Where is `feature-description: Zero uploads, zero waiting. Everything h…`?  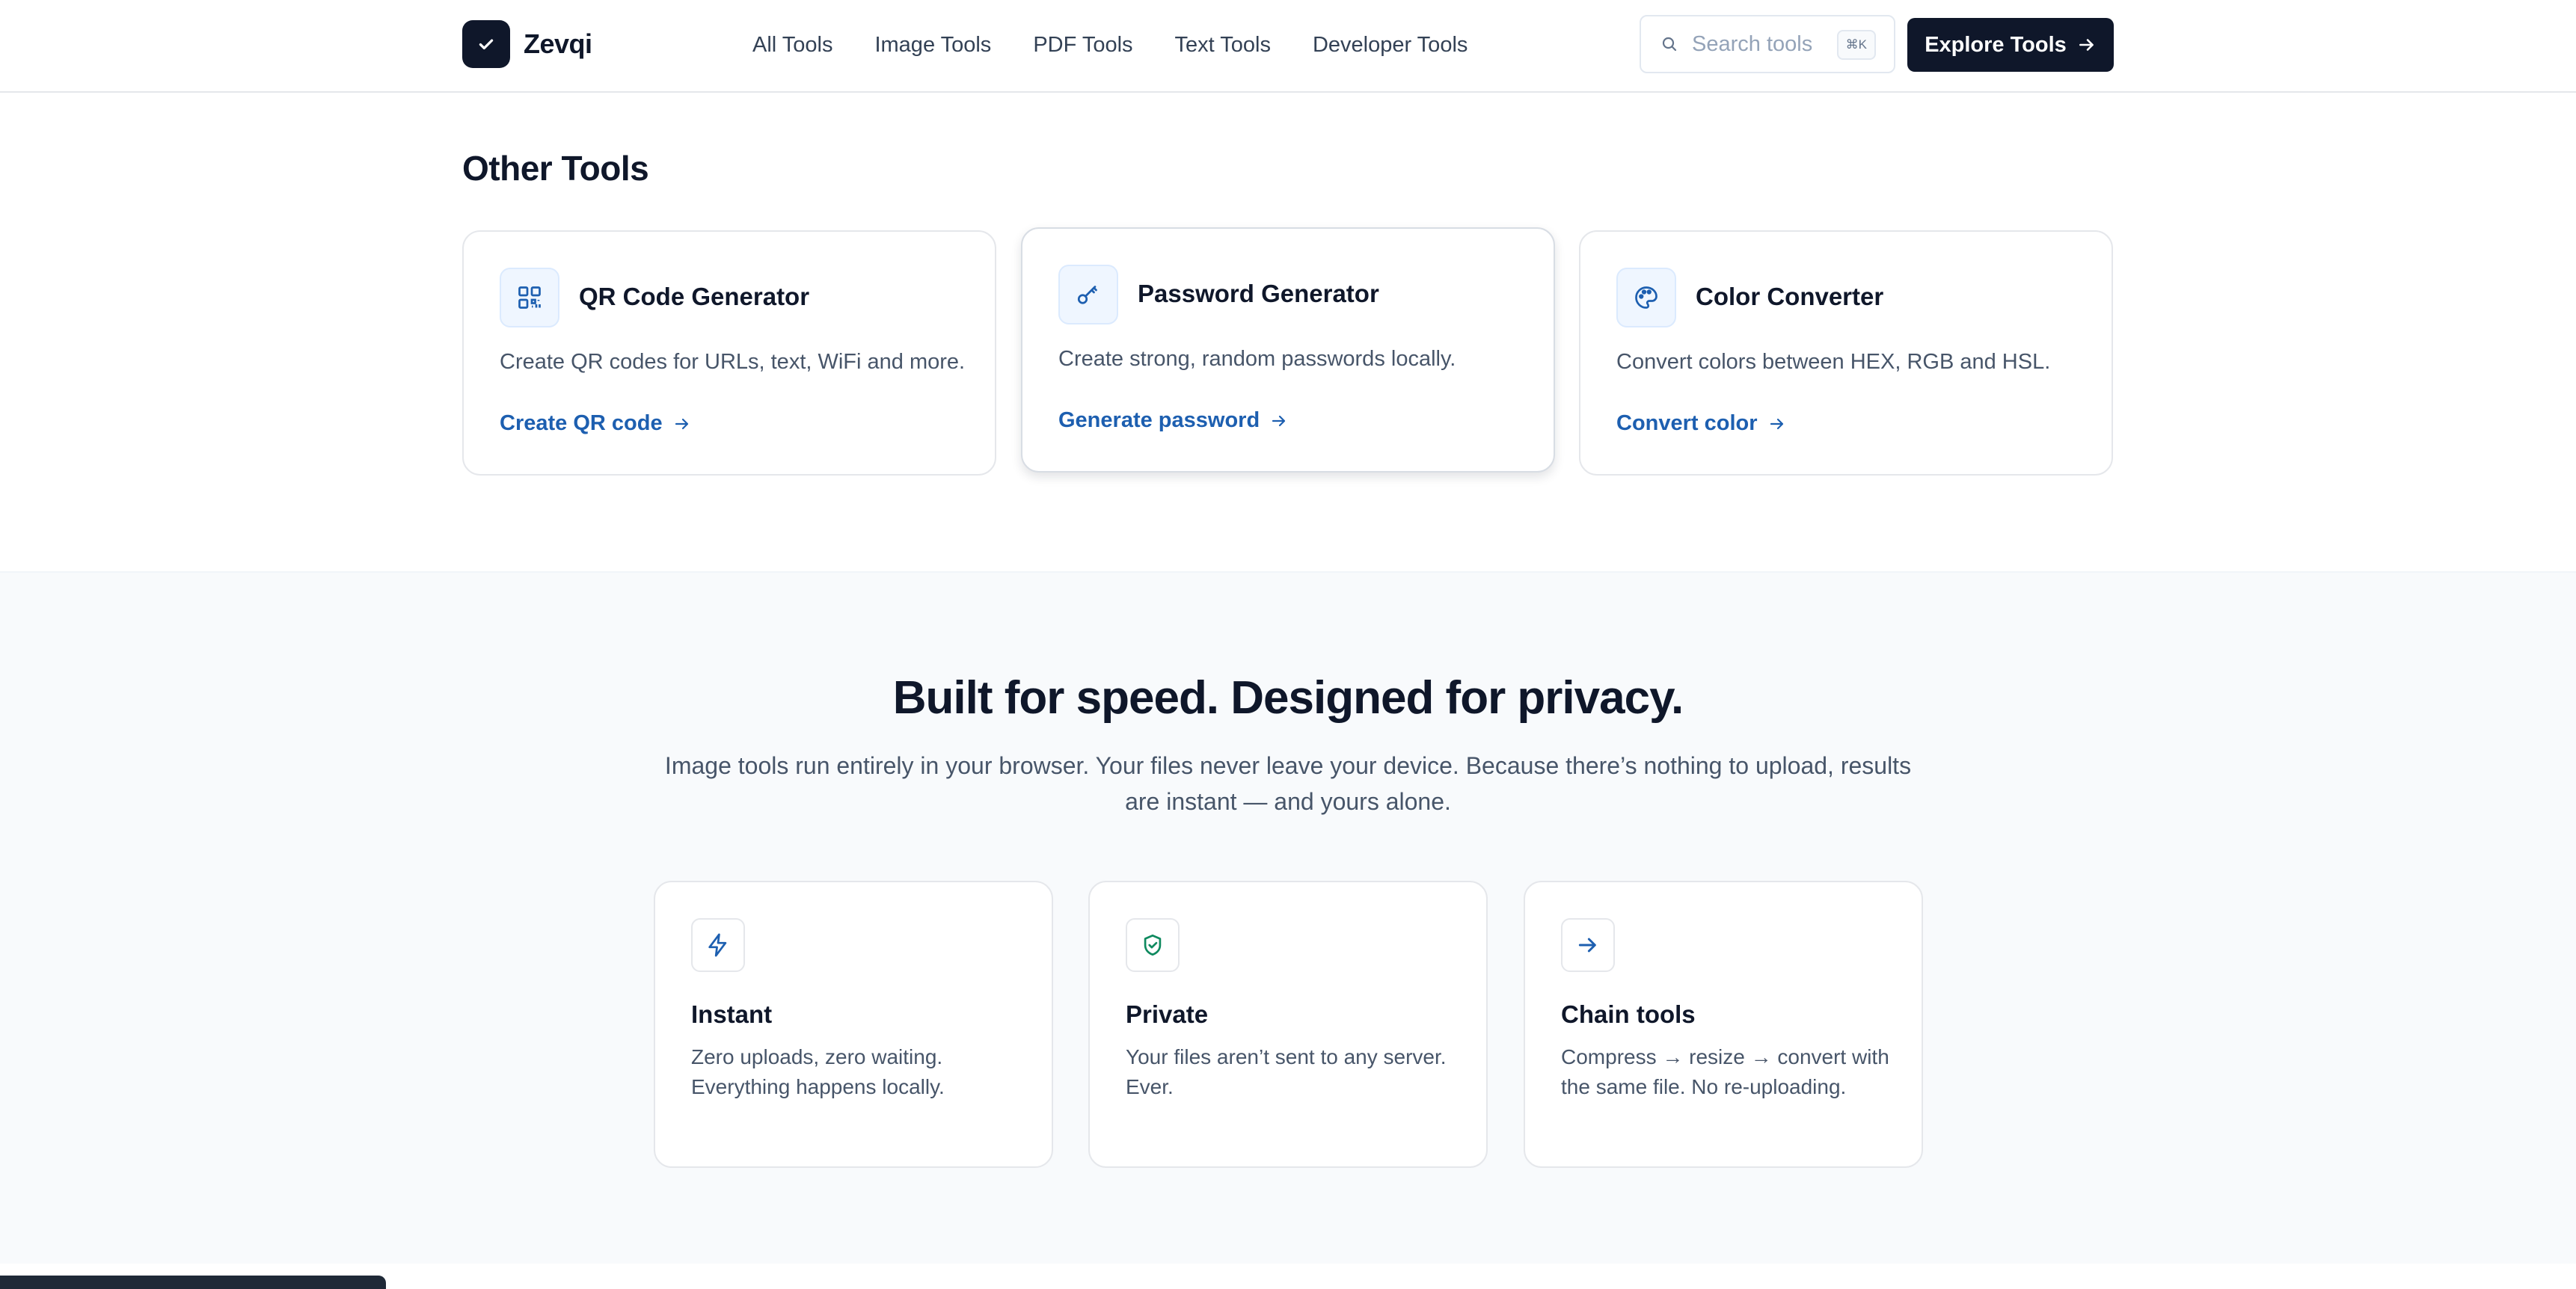
feature-description: Zero uploads, zero waiting. Everything h… is located at coordinates (818, 1071).